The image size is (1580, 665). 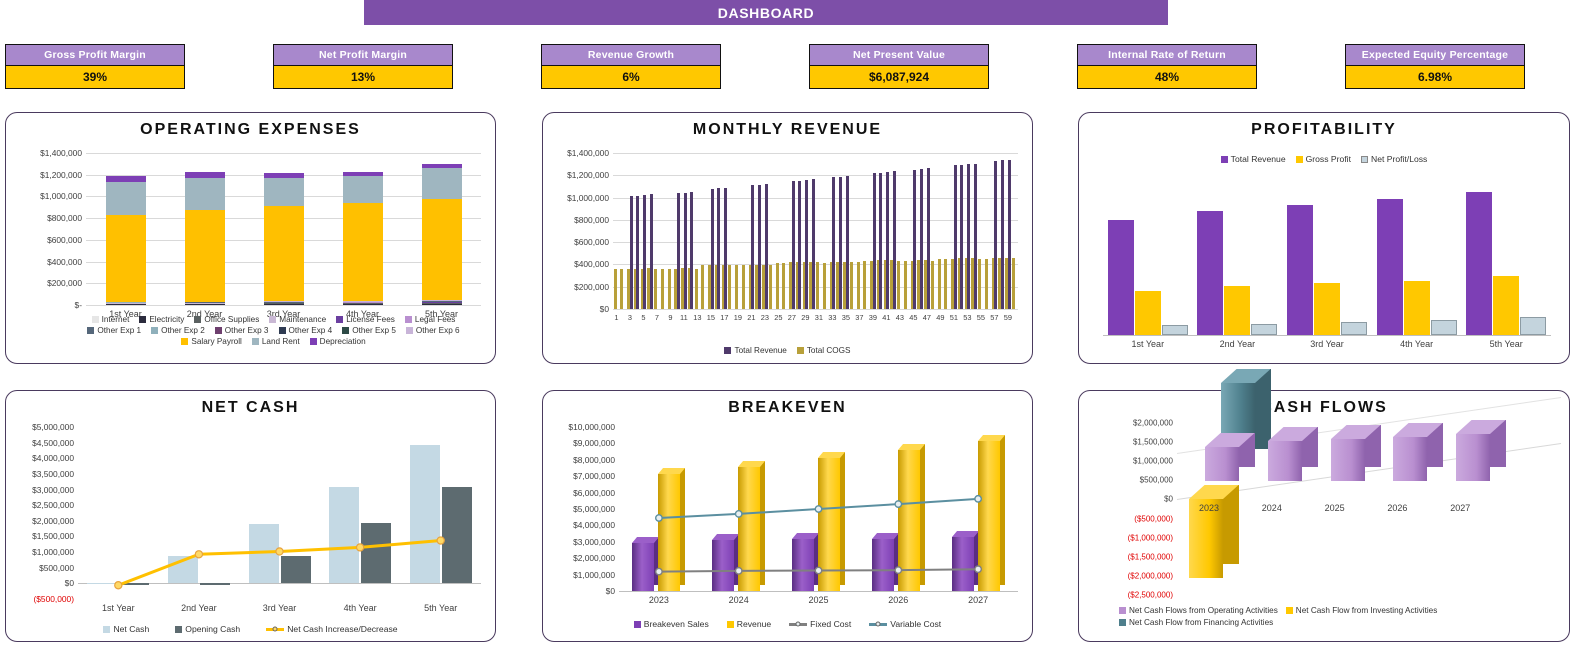 What do you see at coordinates (305, 330) in the screenshot?
I see `legend-item: Other Exp 4` at bounding box center [305, 330].